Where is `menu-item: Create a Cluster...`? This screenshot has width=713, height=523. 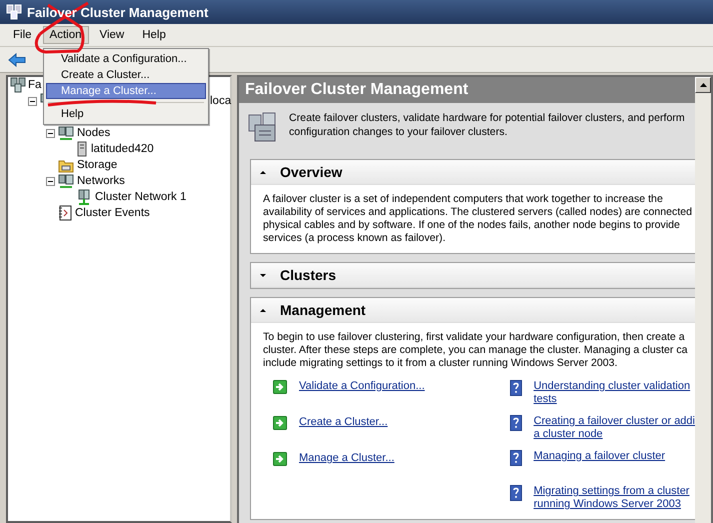 menu-item: Create a Cluster... is located at coordinates (126, 75).